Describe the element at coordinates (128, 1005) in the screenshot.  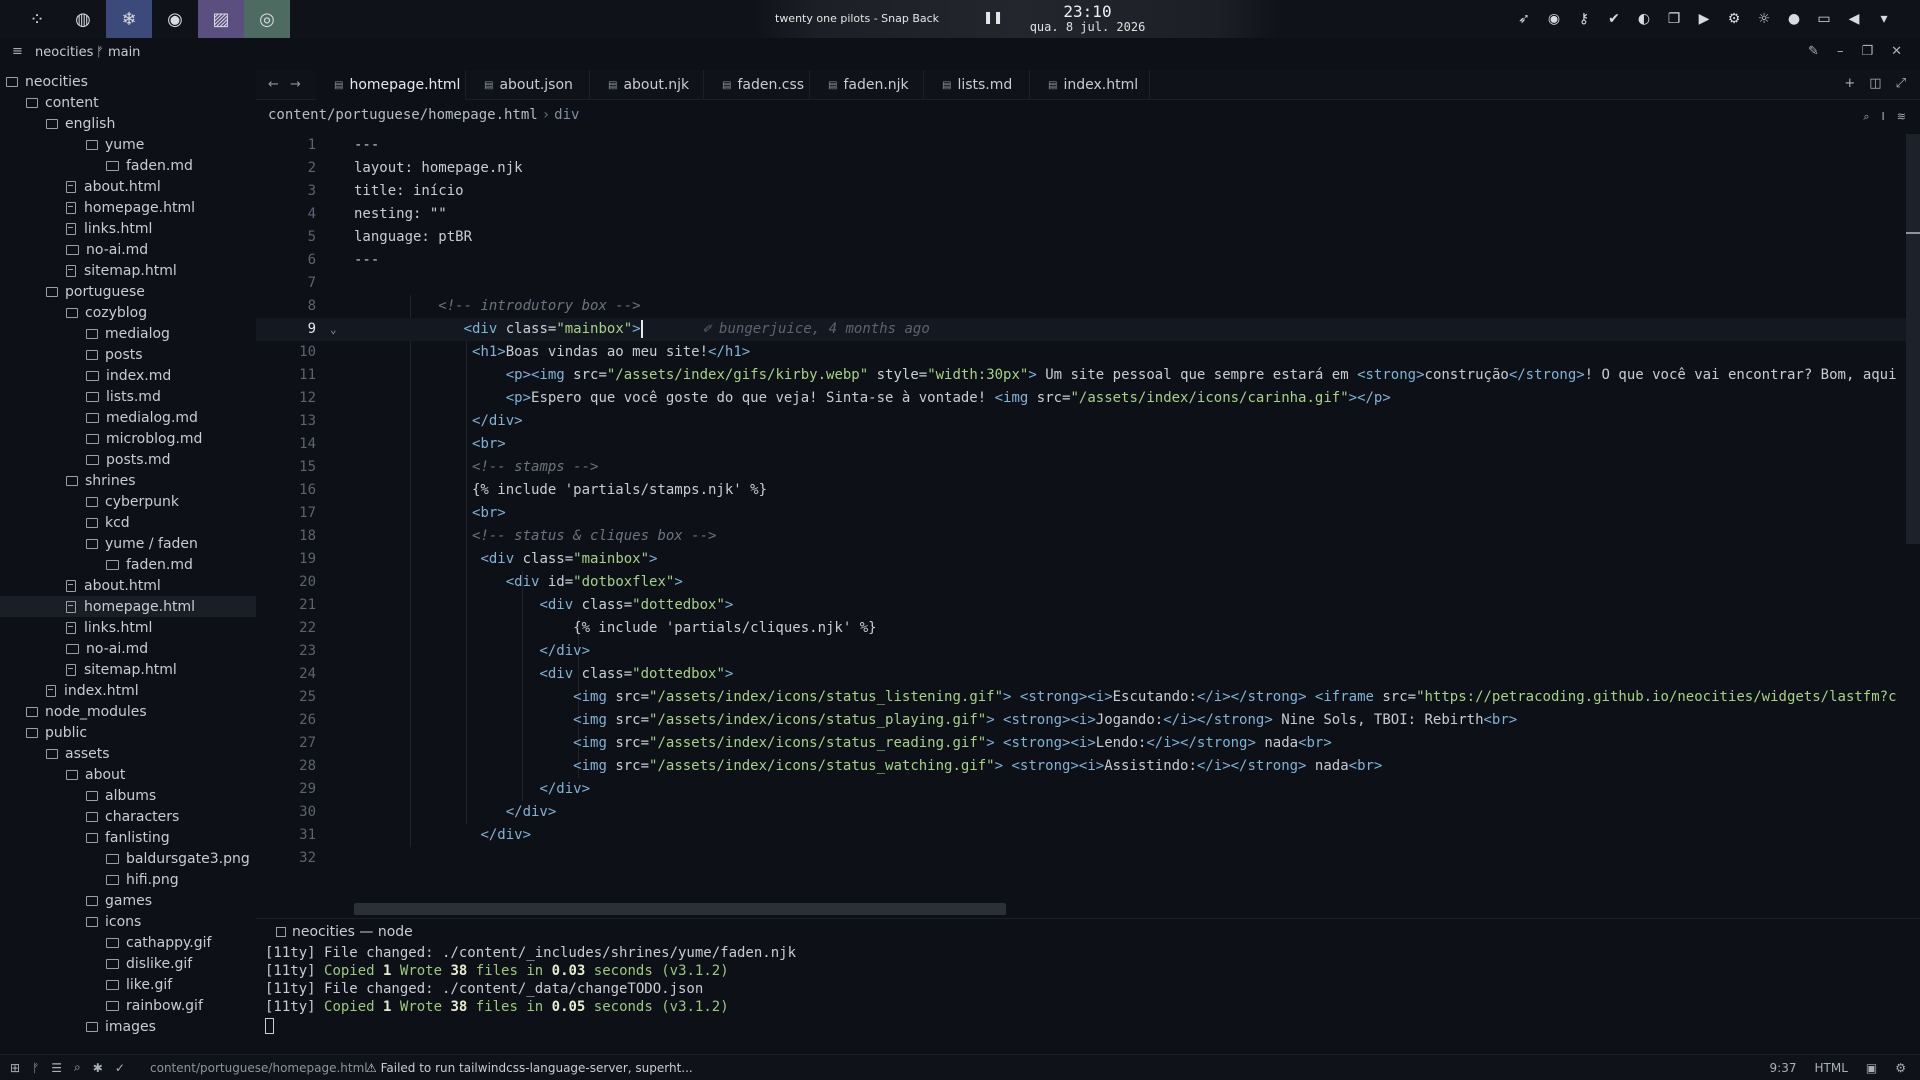
I see `tree-item: rainbow.gif` at that location.